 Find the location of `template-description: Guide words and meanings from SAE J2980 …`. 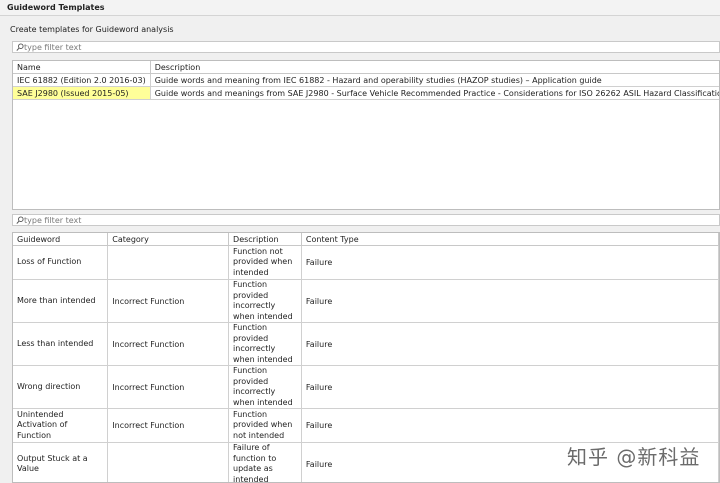

template-description: Guide words and meanings from SAE J2980 … is located at coordinates (434, 93).